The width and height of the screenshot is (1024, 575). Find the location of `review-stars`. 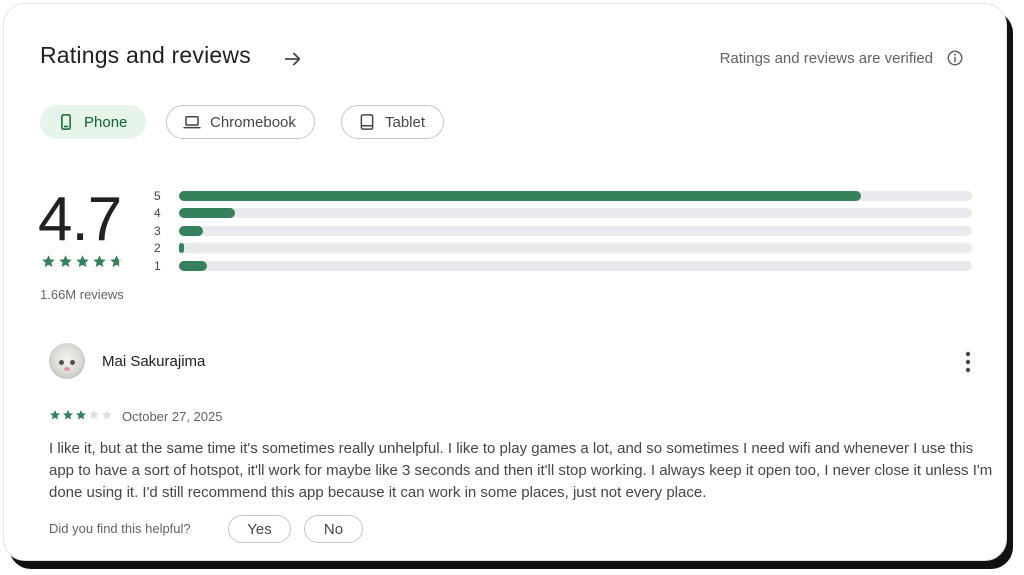

review-stars is located at coordinates (81, 415).